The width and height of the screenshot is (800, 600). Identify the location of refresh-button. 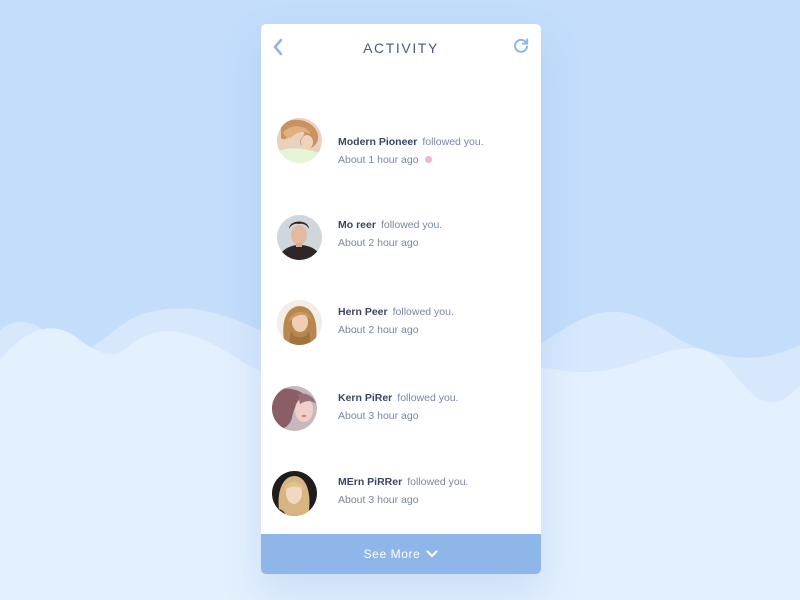
(521, 46).